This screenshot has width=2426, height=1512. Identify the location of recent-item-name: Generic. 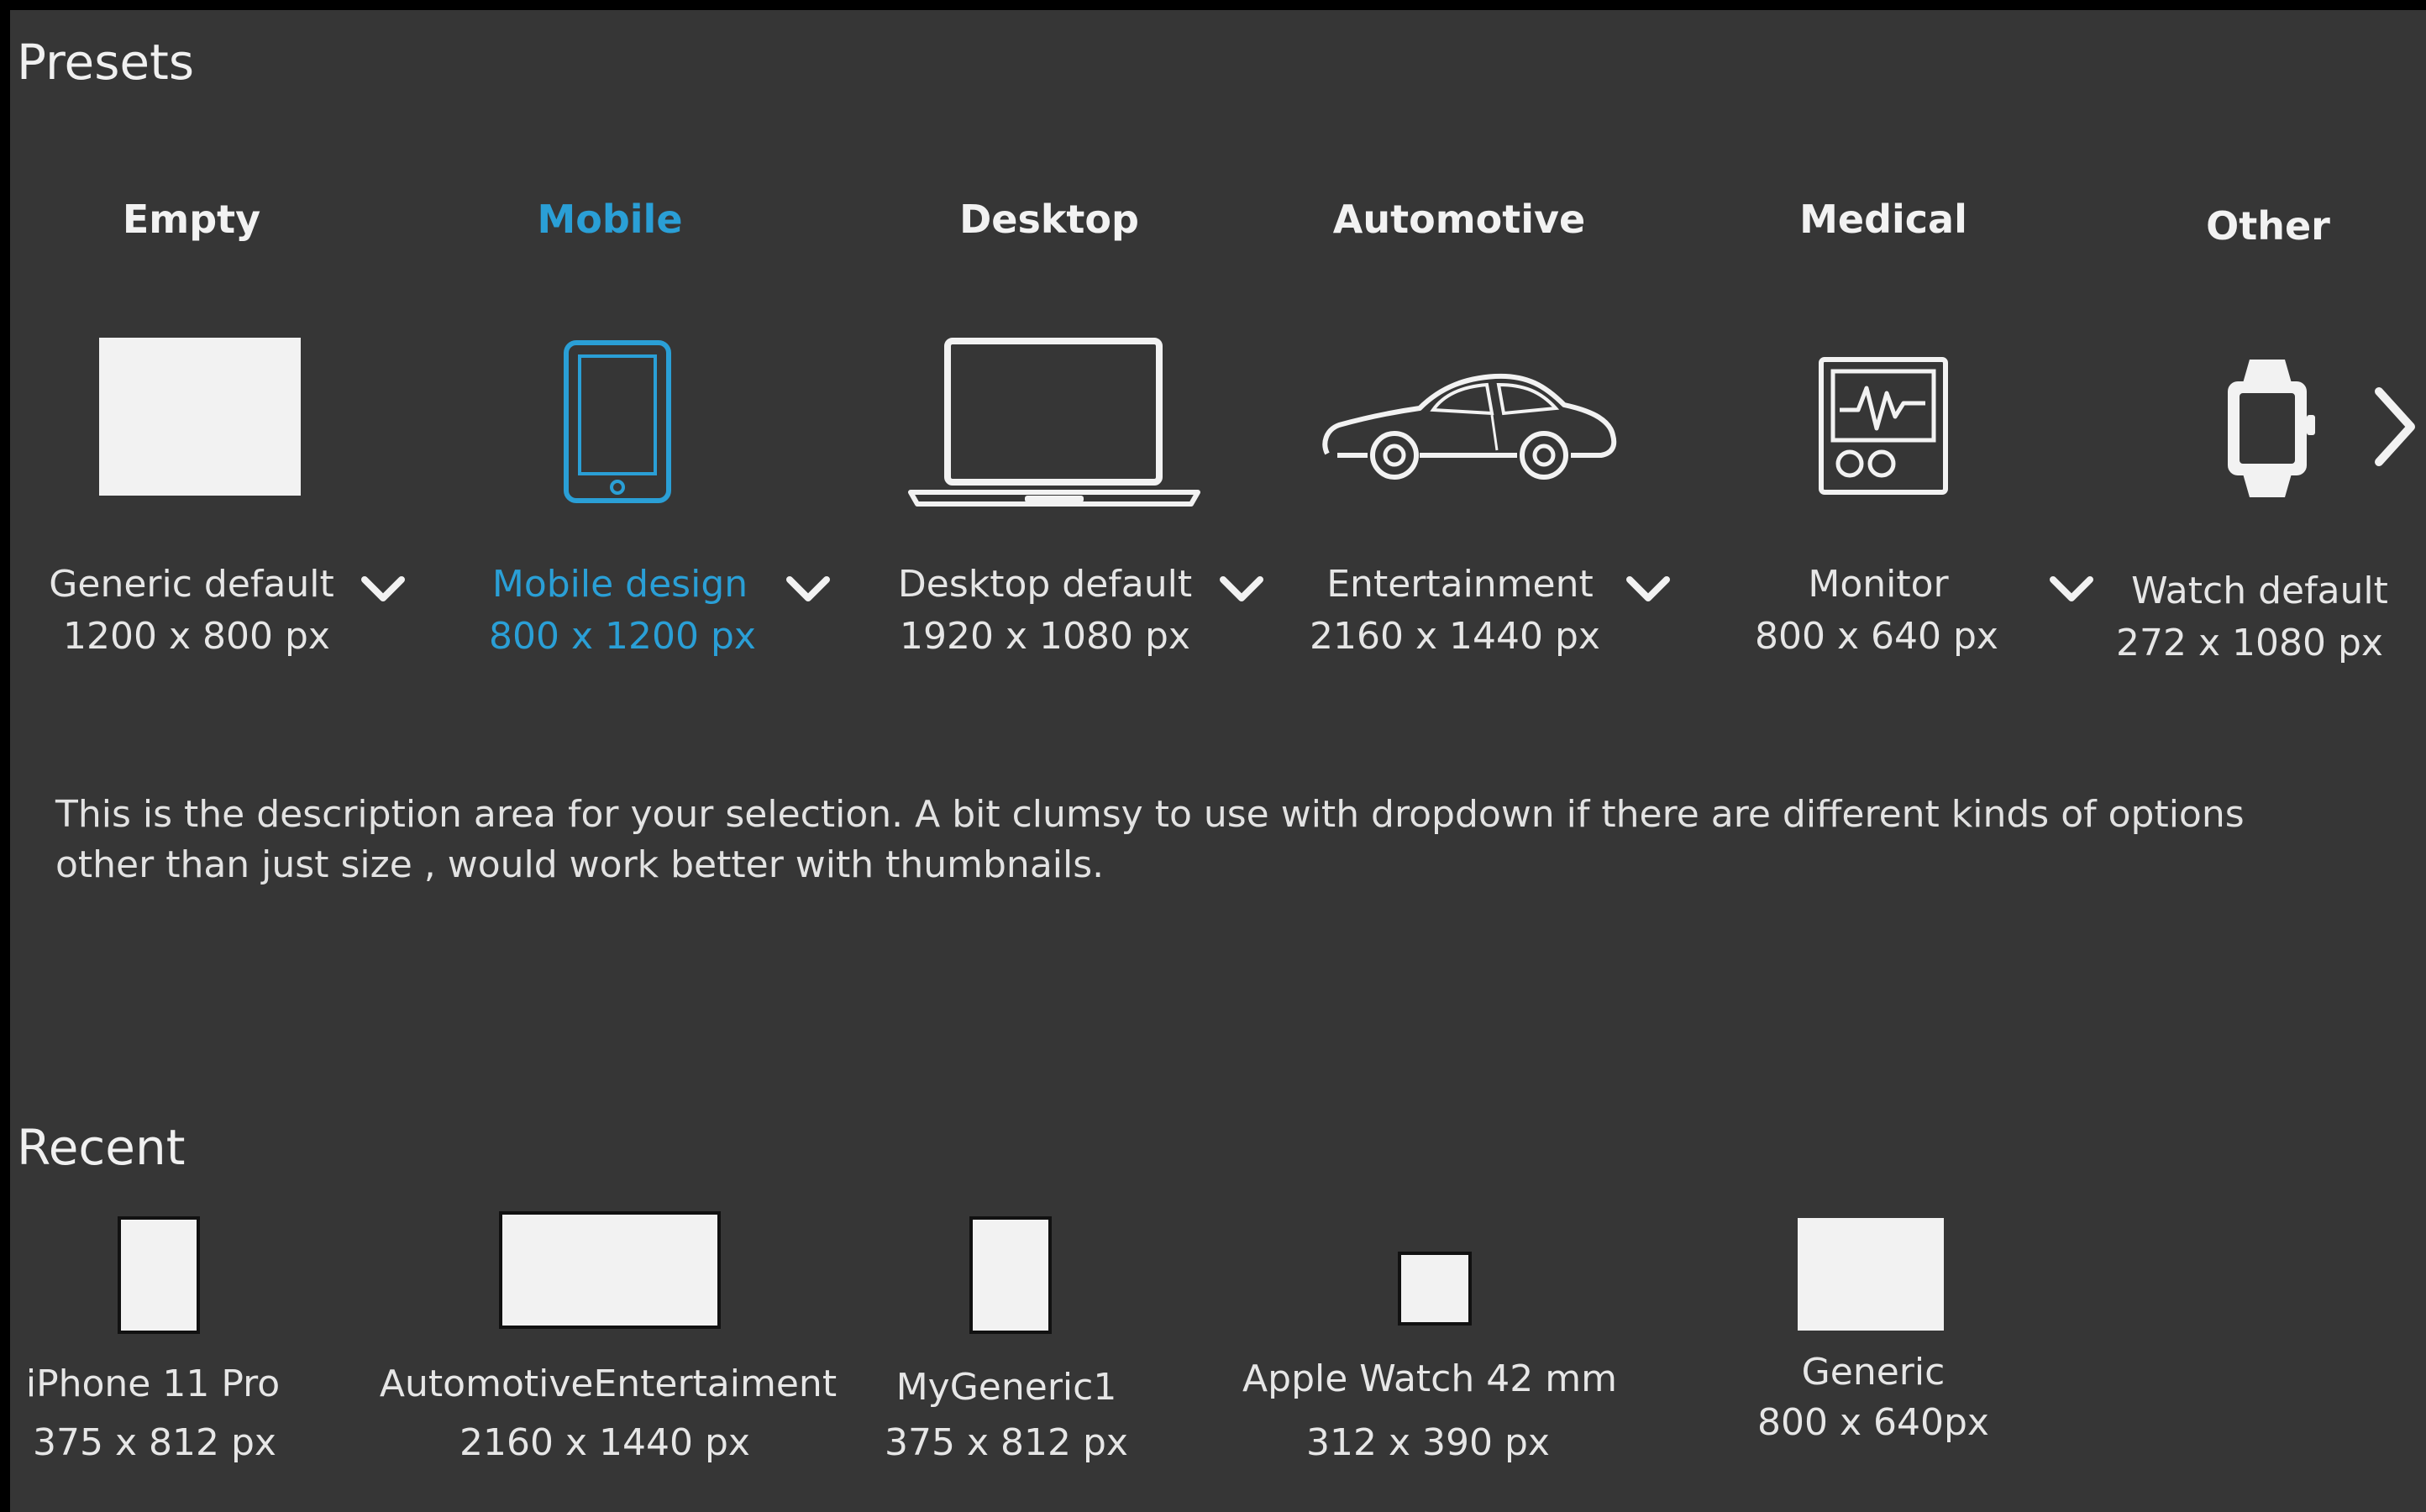
(1874, 1372).